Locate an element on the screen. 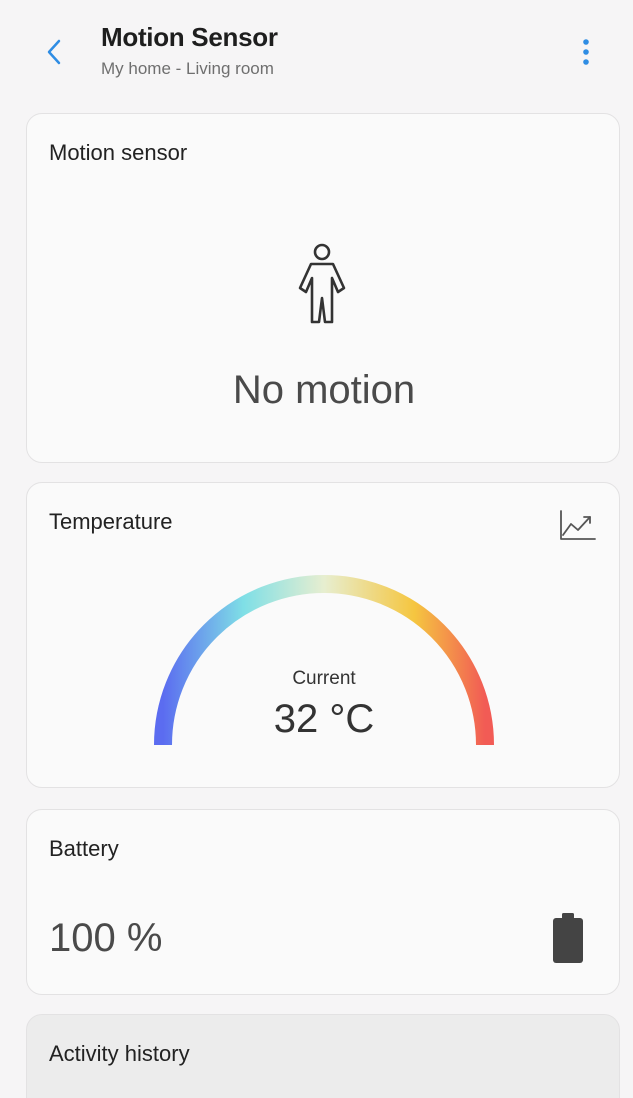 This screenshot has height=1098, width=633. temperature-card-title: Temperature is located at coordinates (111, 521).